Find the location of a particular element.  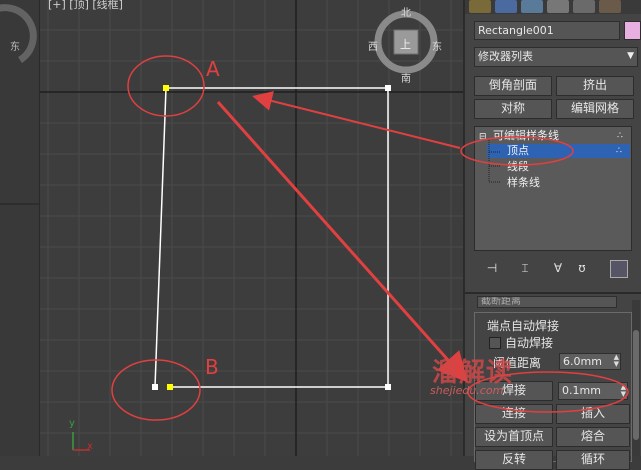

modifier-list-label: 修改器列表 is located at coordinates (505, 56).